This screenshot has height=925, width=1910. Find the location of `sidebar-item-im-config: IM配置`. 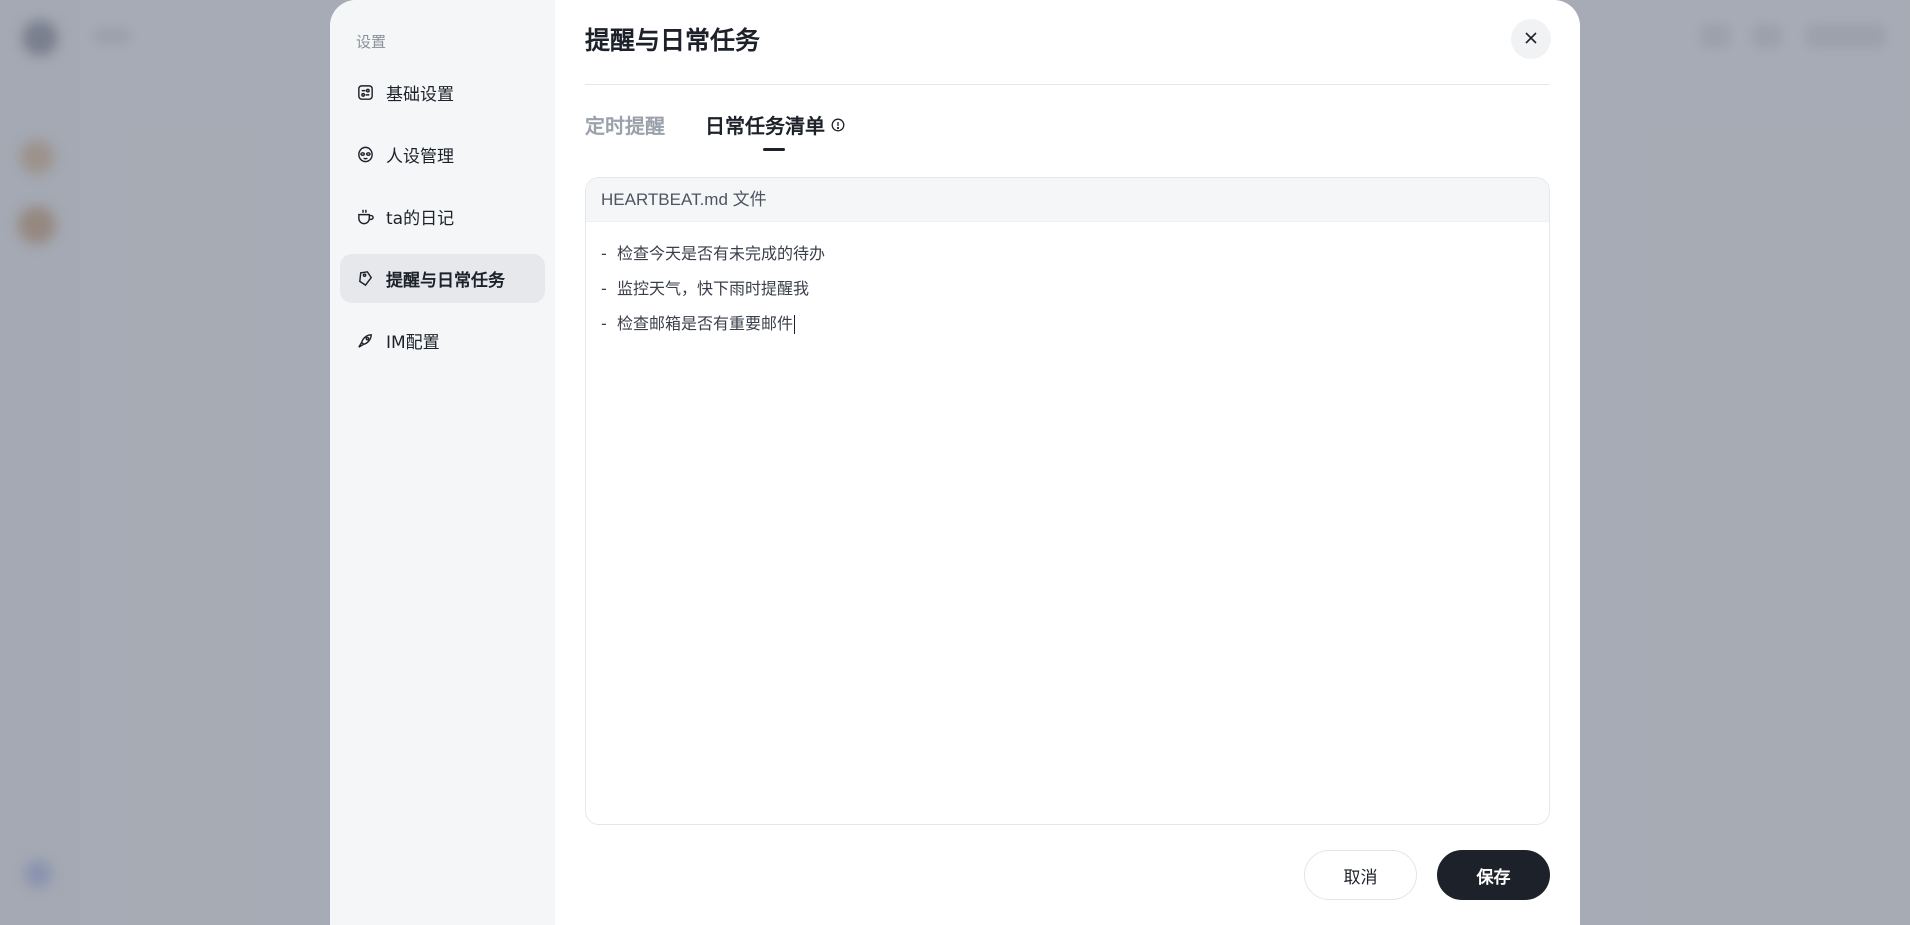

sidebar-item-im-config: IM配置 is located at coordinates (442, 340).